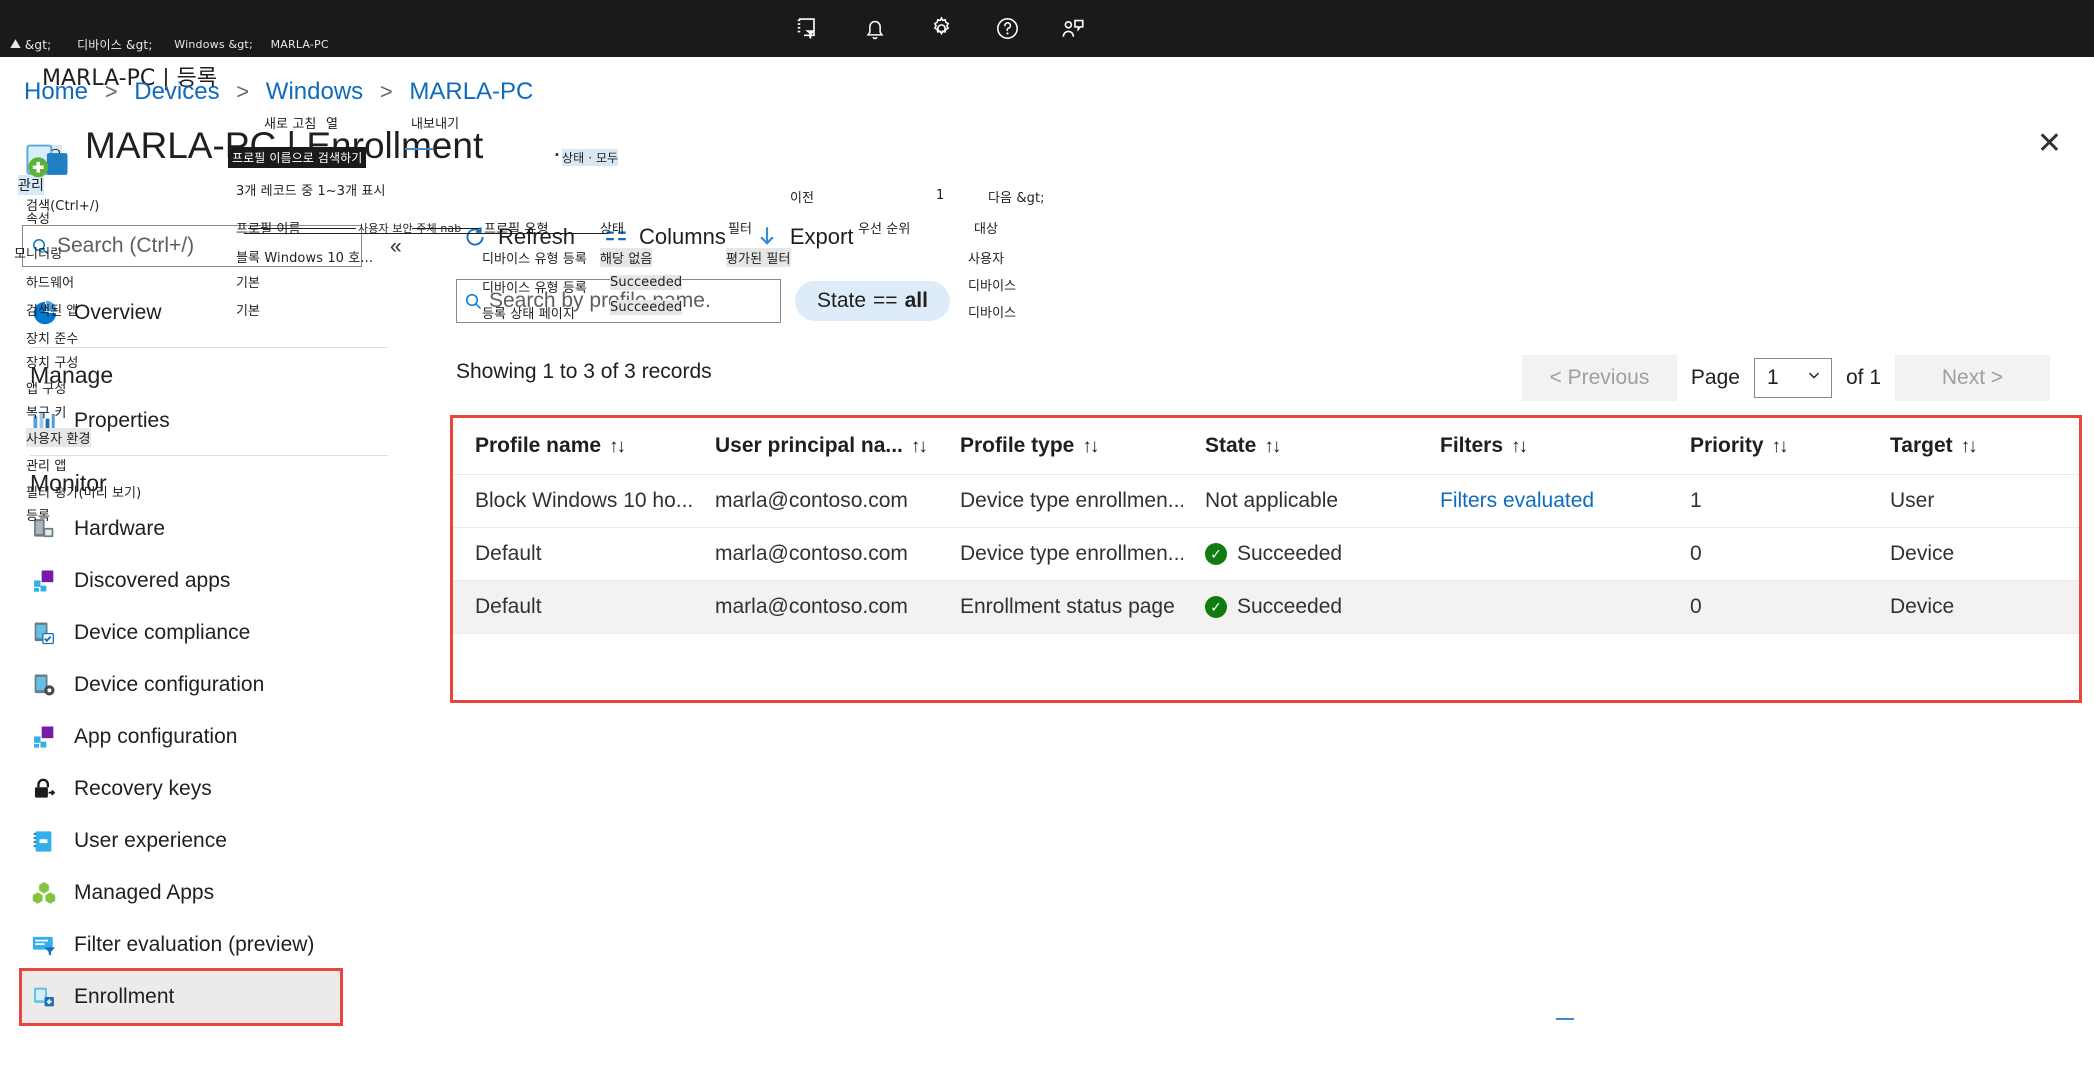 The height and width of the screenshot is (1076, 2094). What do you see at coordinates (120, 528) in the screenshot?
I see `sidebar-item-label: Hardware` at bounding box center [120, 528].